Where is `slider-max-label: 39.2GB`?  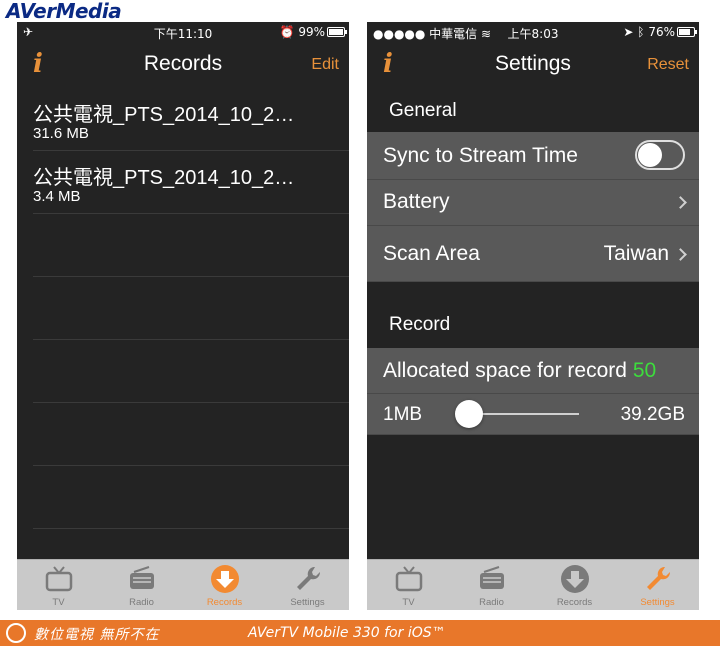
slider-max-label: 39.2GB is located at coordinates (652, 414).